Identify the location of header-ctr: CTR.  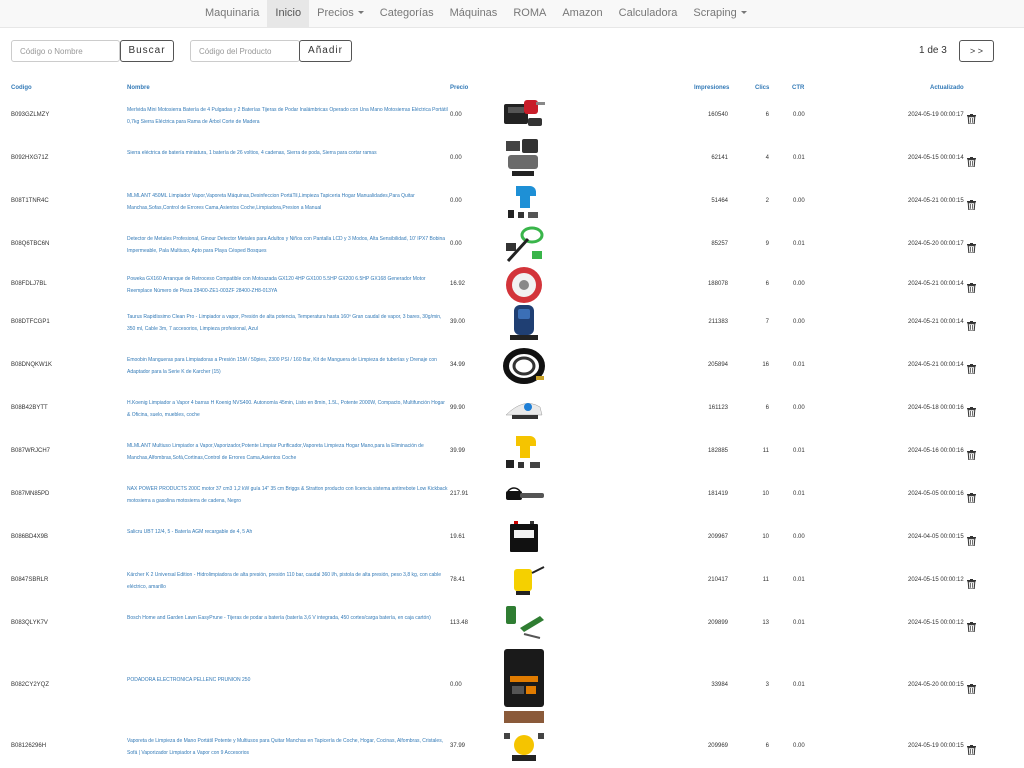
(798, 88).